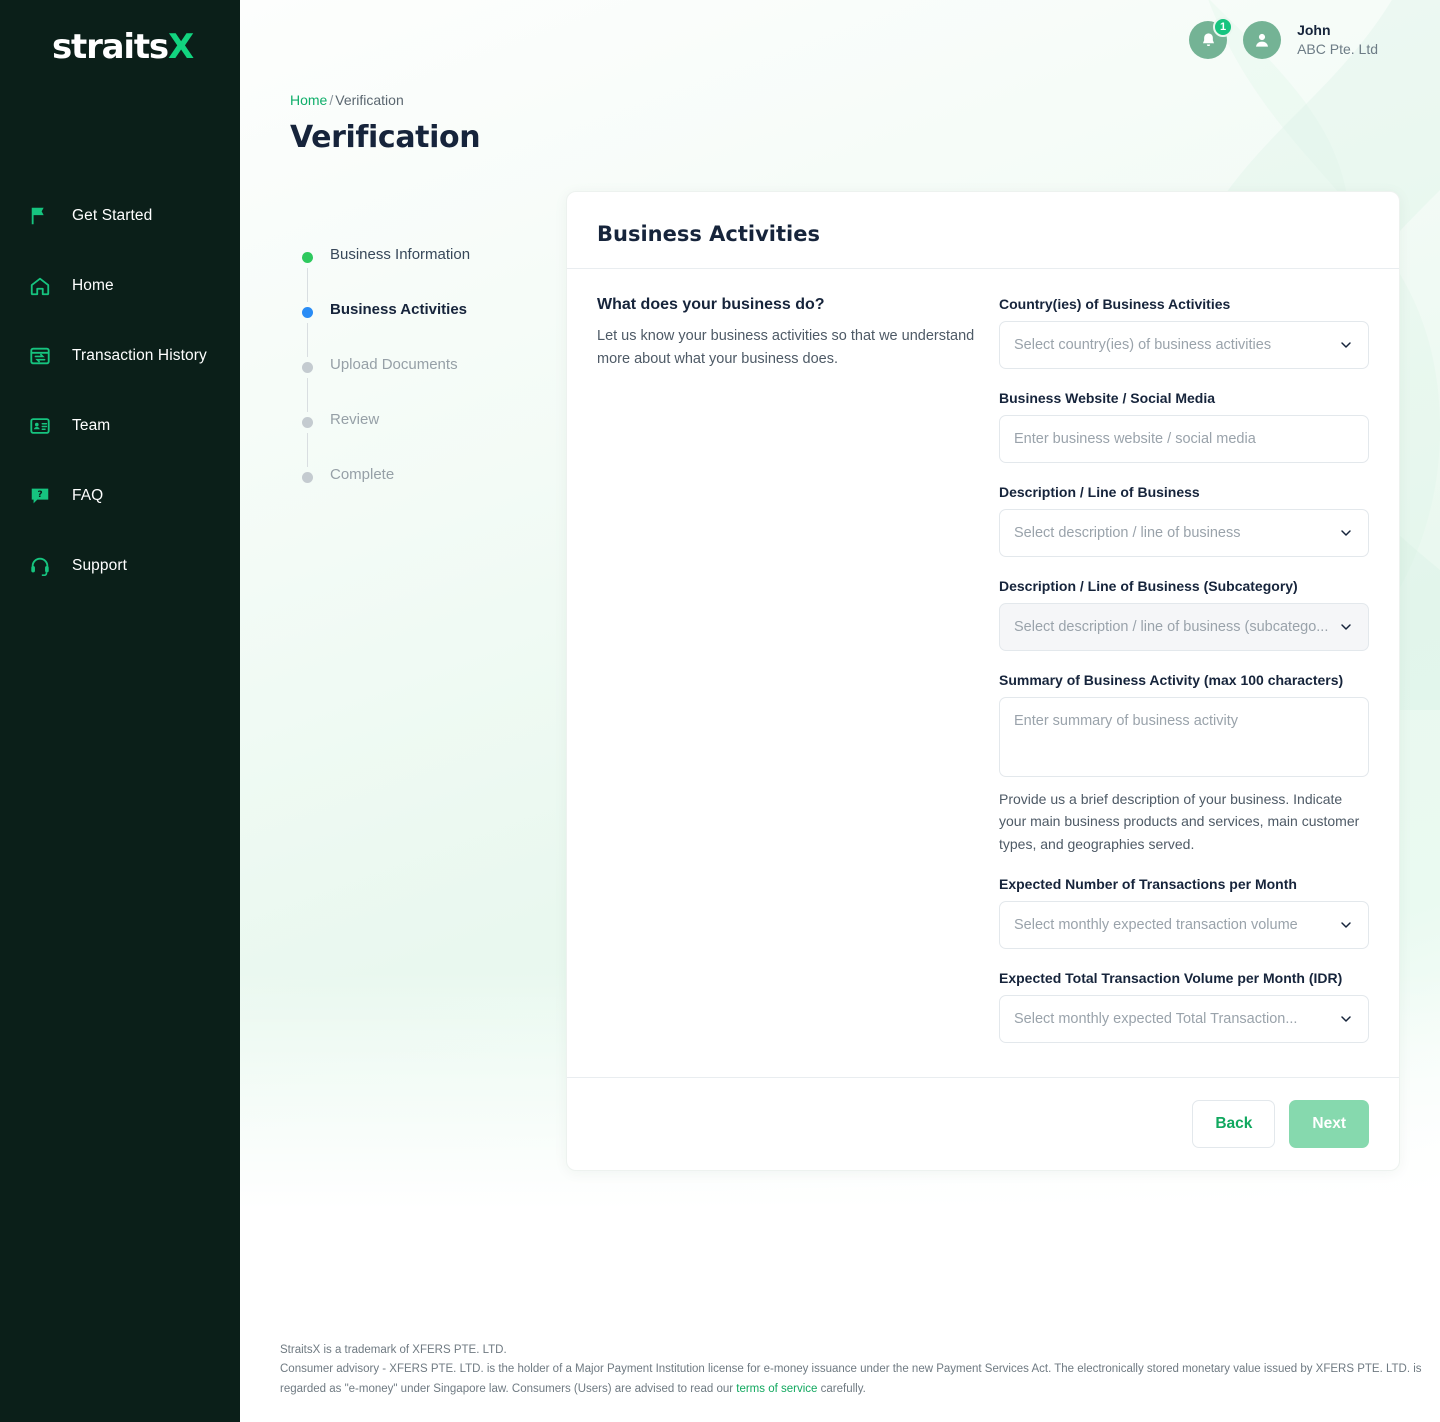 Image resolution: width=1440 pixels, height=1422 pixels. I want to click on stepper-item-review: Review, so click(433, 439).